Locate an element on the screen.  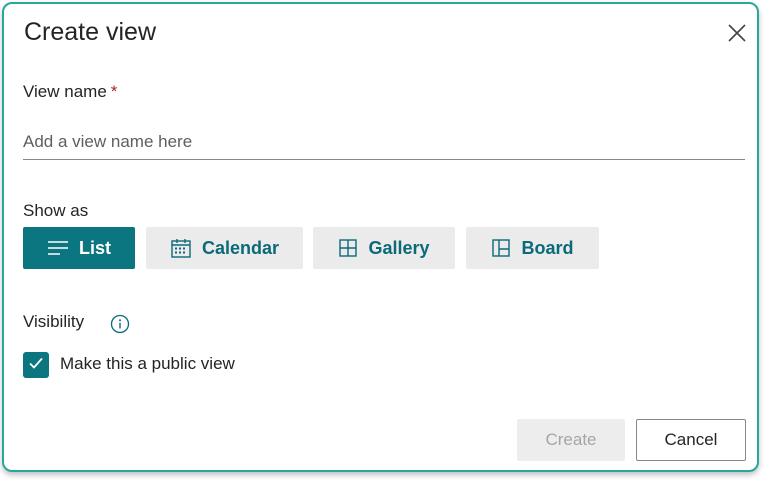
visibility-label: Visibility is located at coordinates (54, 321).